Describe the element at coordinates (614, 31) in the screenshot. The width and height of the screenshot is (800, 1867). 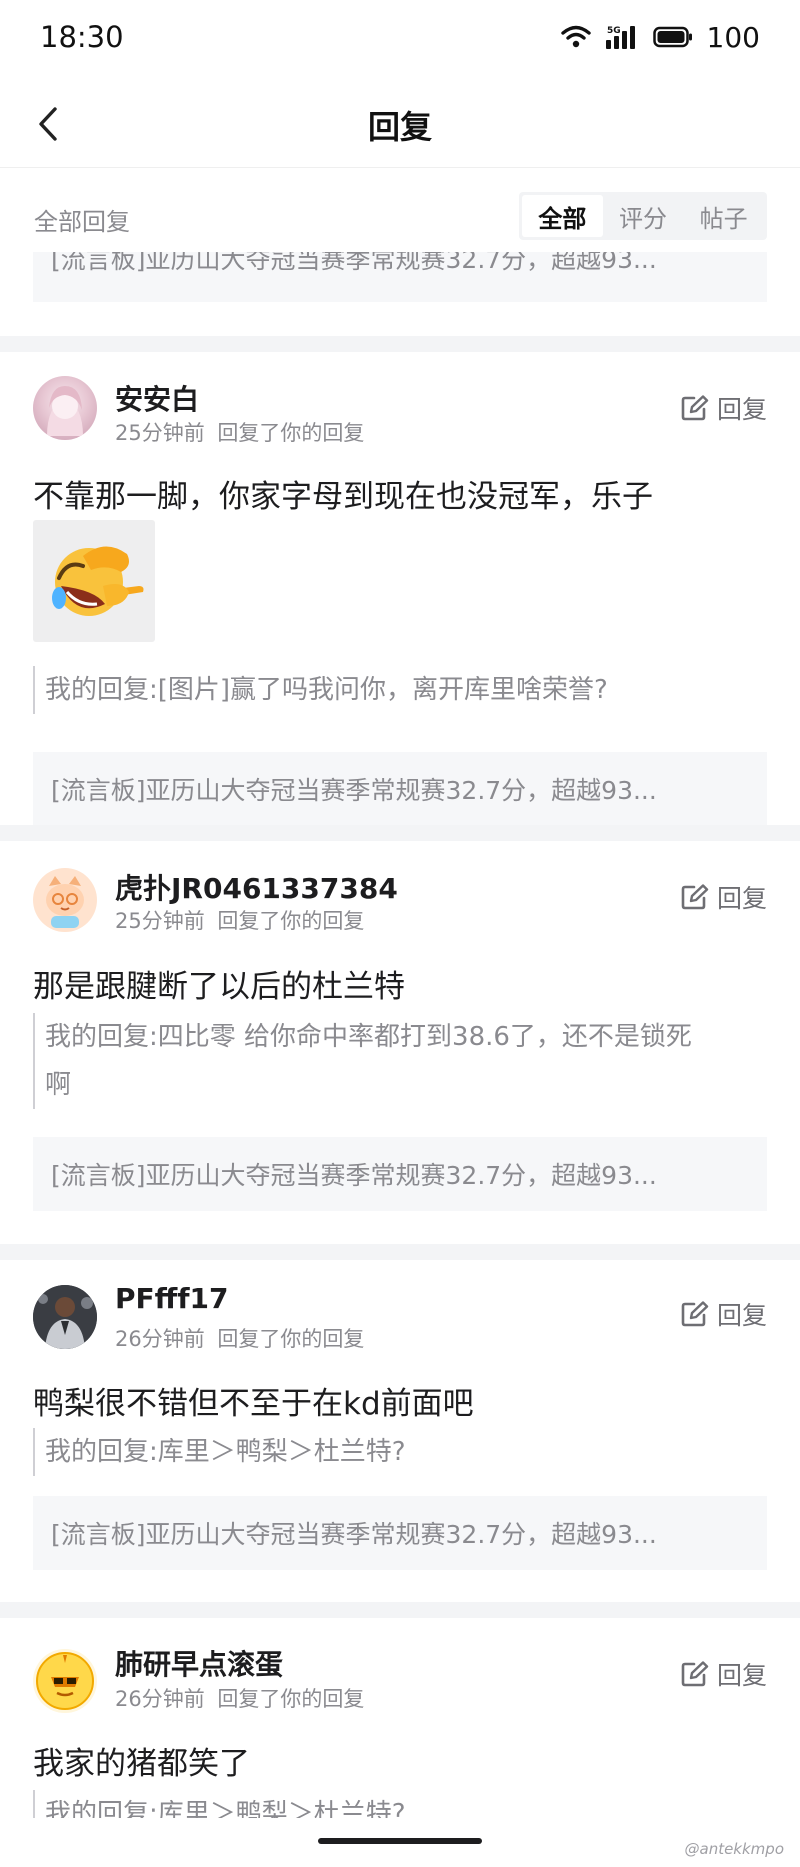
I see `network-label: 5G` at that location.